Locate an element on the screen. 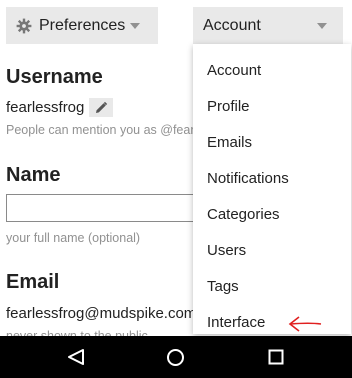 The height and width of the screenshot is (378, 352). name-heading: Name is located at coordinates (33, 175).